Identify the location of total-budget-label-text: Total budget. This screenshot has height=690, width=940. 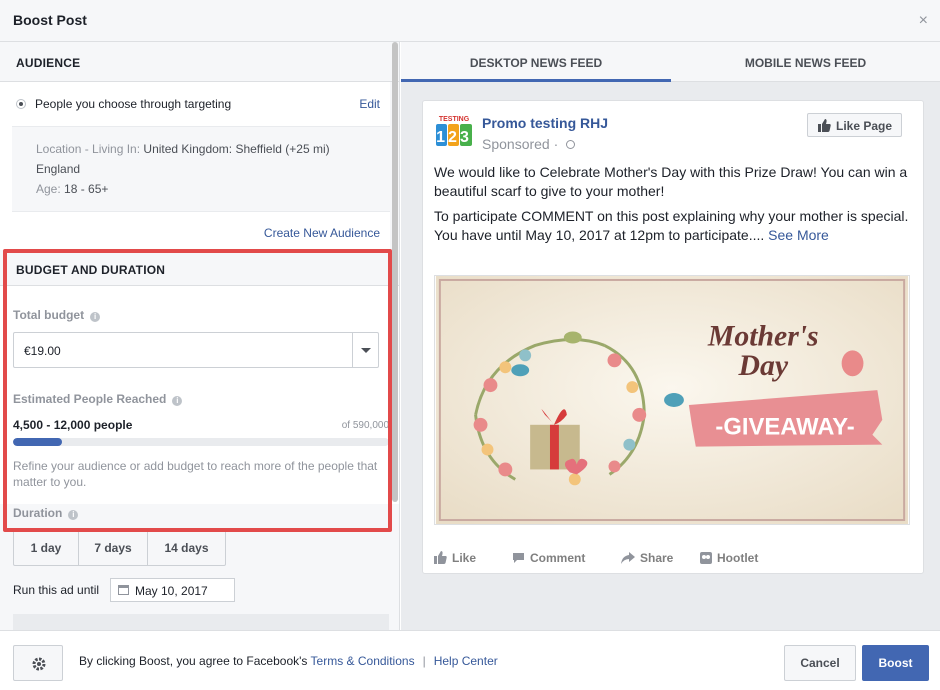
(49, 315).